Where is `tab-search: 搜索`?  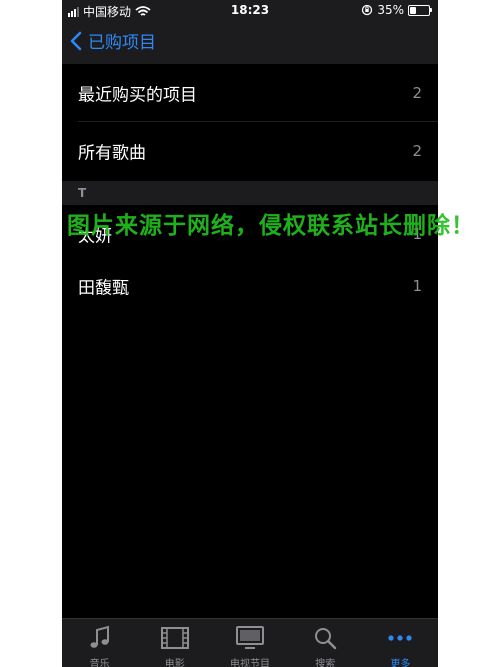 tab-search: 搜索 is located at coordinates (325, 643).